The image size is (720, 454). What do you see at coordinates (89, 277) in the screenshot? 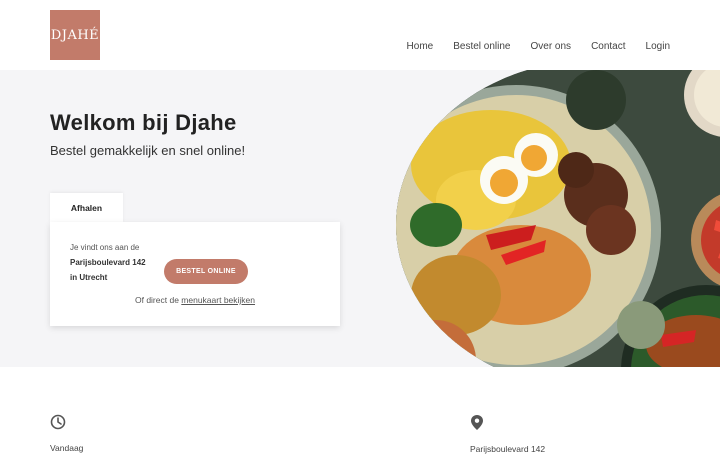
I see `address-city: in Utrecht` at bounding box center [89, 277].